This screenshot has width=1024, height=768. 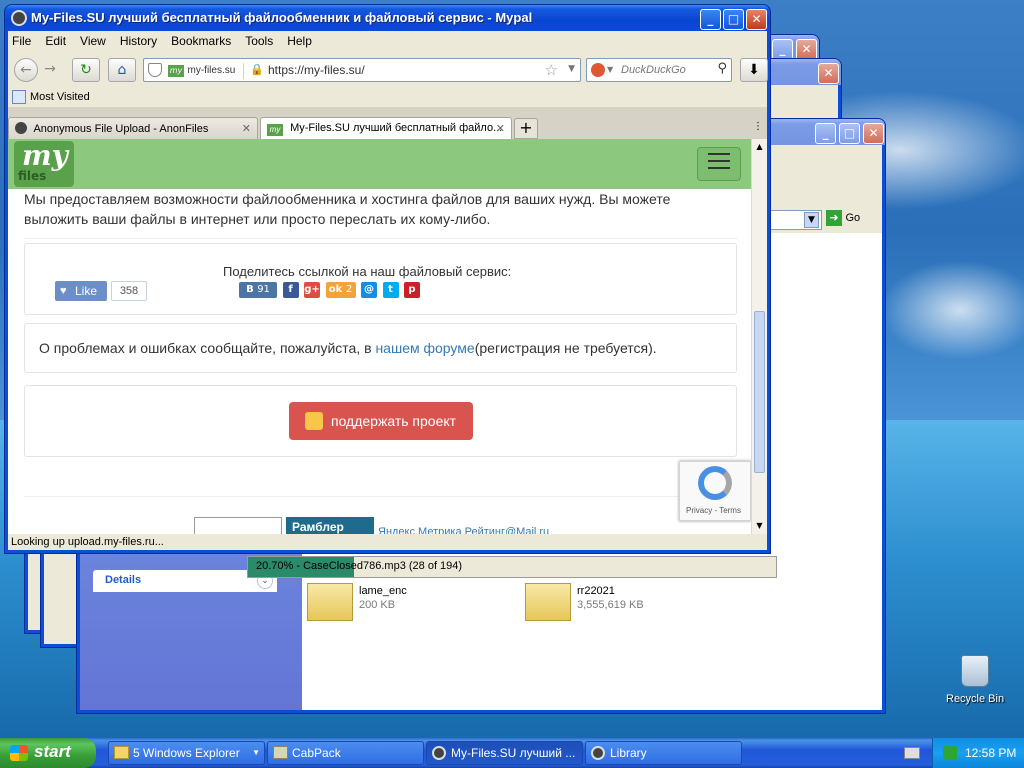 What do you see at coordinates (463, 530) in the screenshot?
I see `footer-links: Яндекс.Метрика Рейтинг@Mail.ru` at bounding box center [463, 530].